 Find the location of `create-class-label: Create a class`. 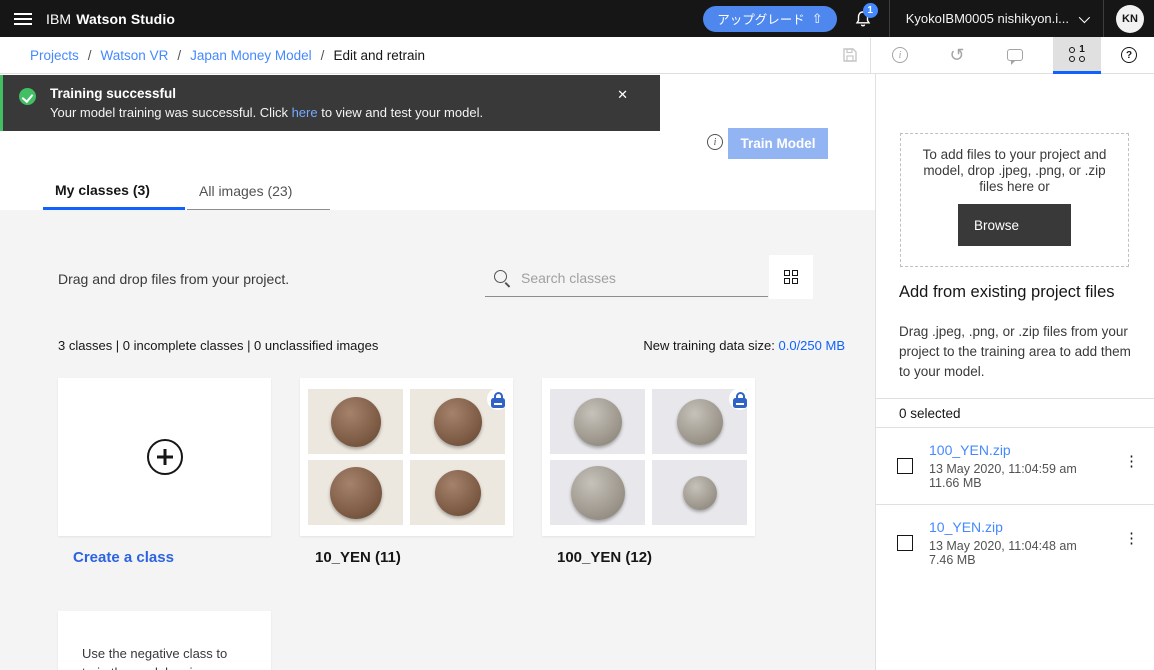

create-class-label: Create a class is located at coordinates (164, 557).